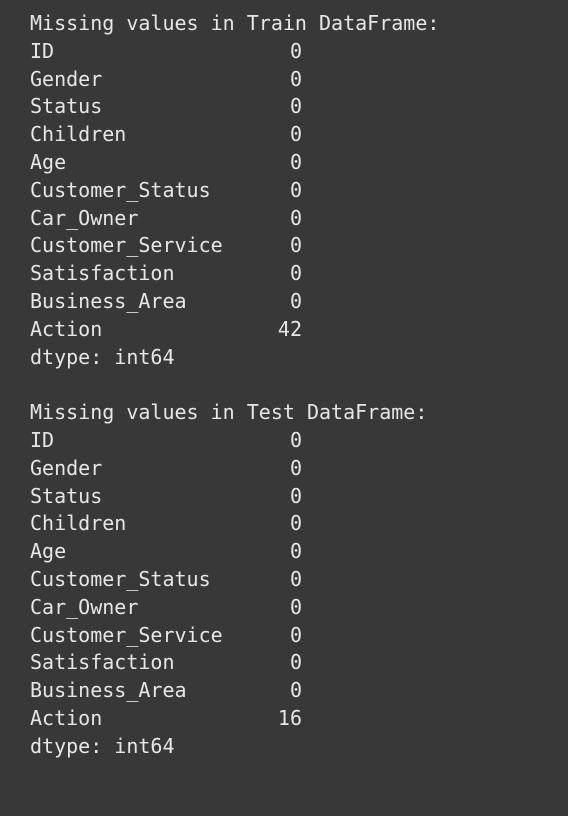  I want to click on test-row: Business_Area 0, so click(290, 691).